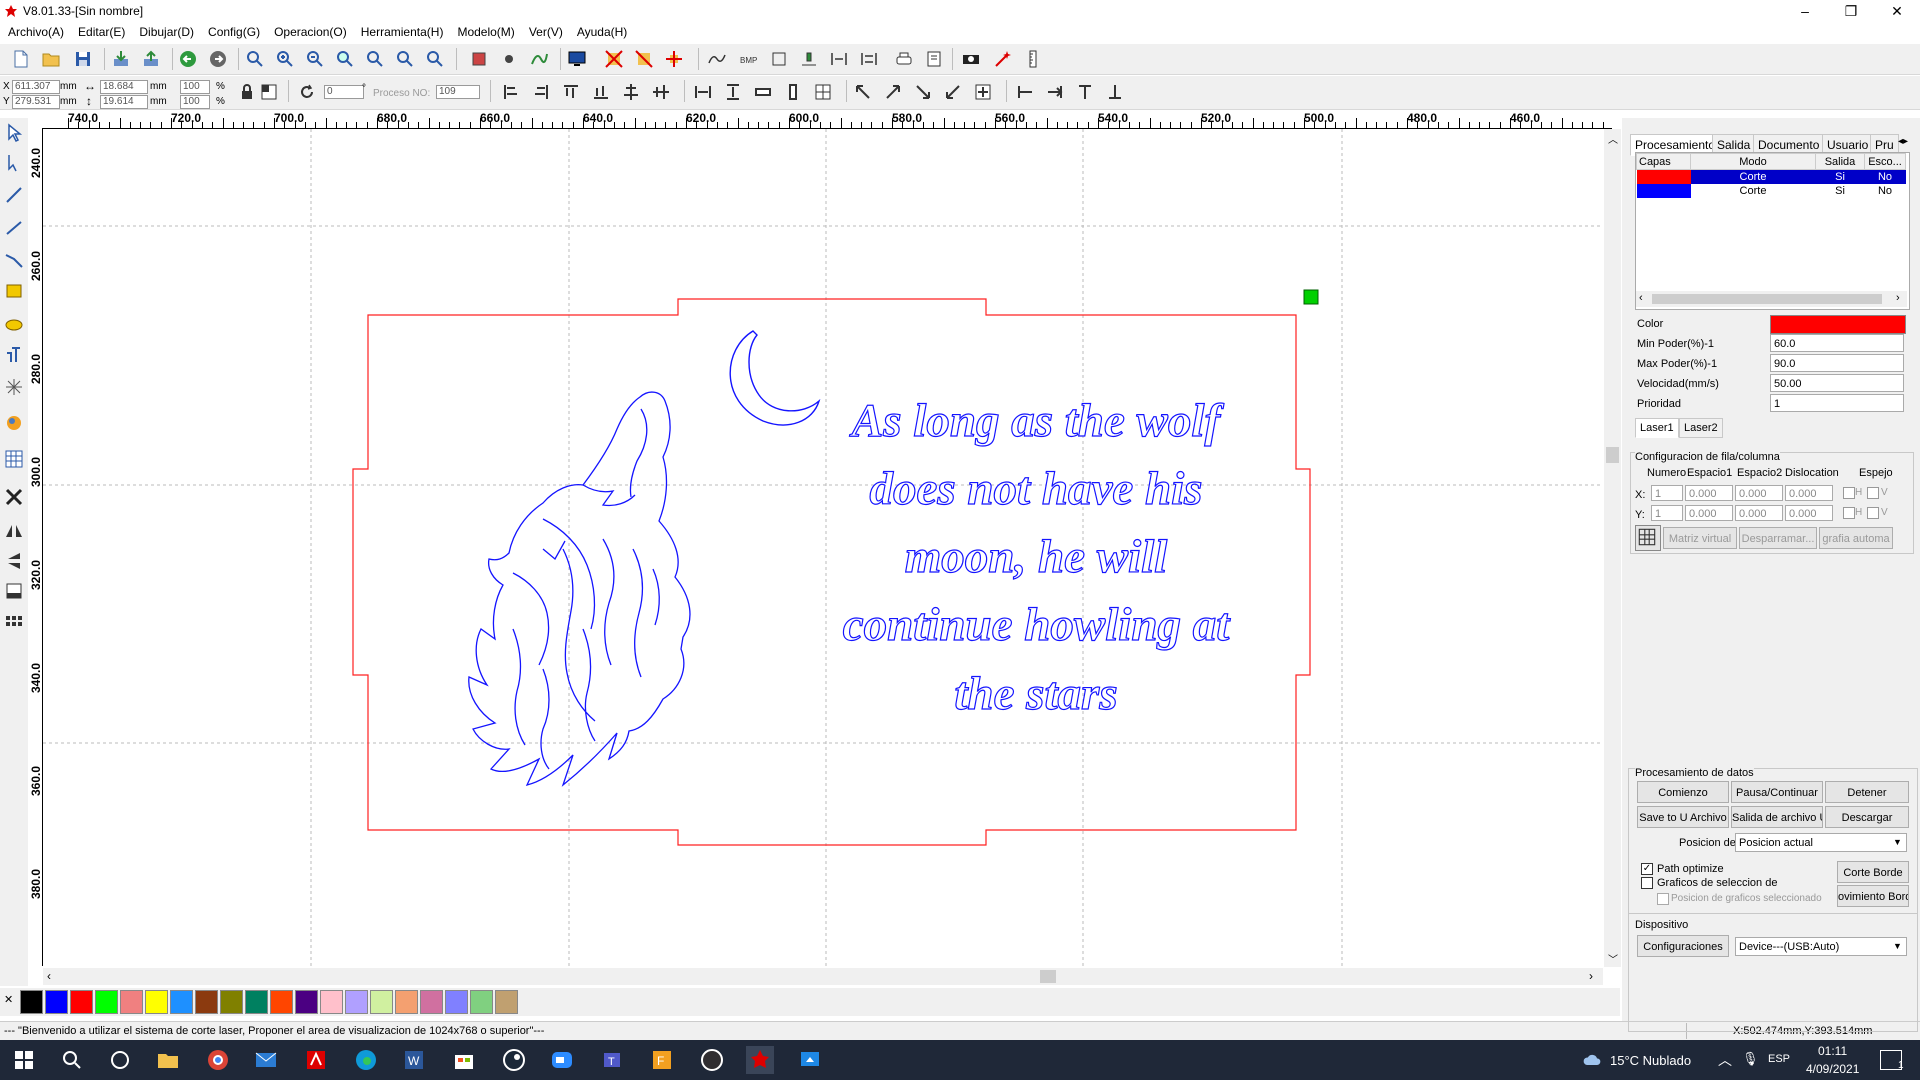 Image resolution: width=1920 pixels, height=1080 pixels. I want to click on export-icon, so click(151, 59).